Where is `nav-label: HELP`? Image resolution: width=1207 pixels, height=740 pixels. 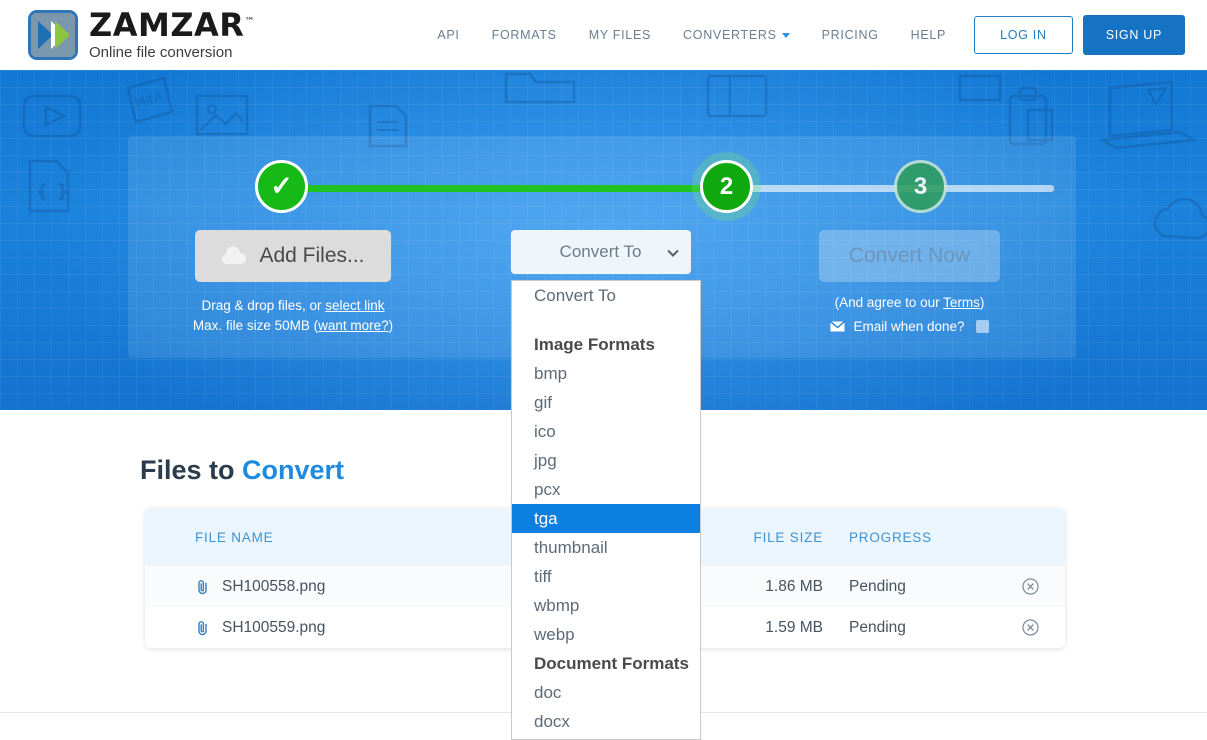 nav-label: HELP is located at coordinates (928, 35).